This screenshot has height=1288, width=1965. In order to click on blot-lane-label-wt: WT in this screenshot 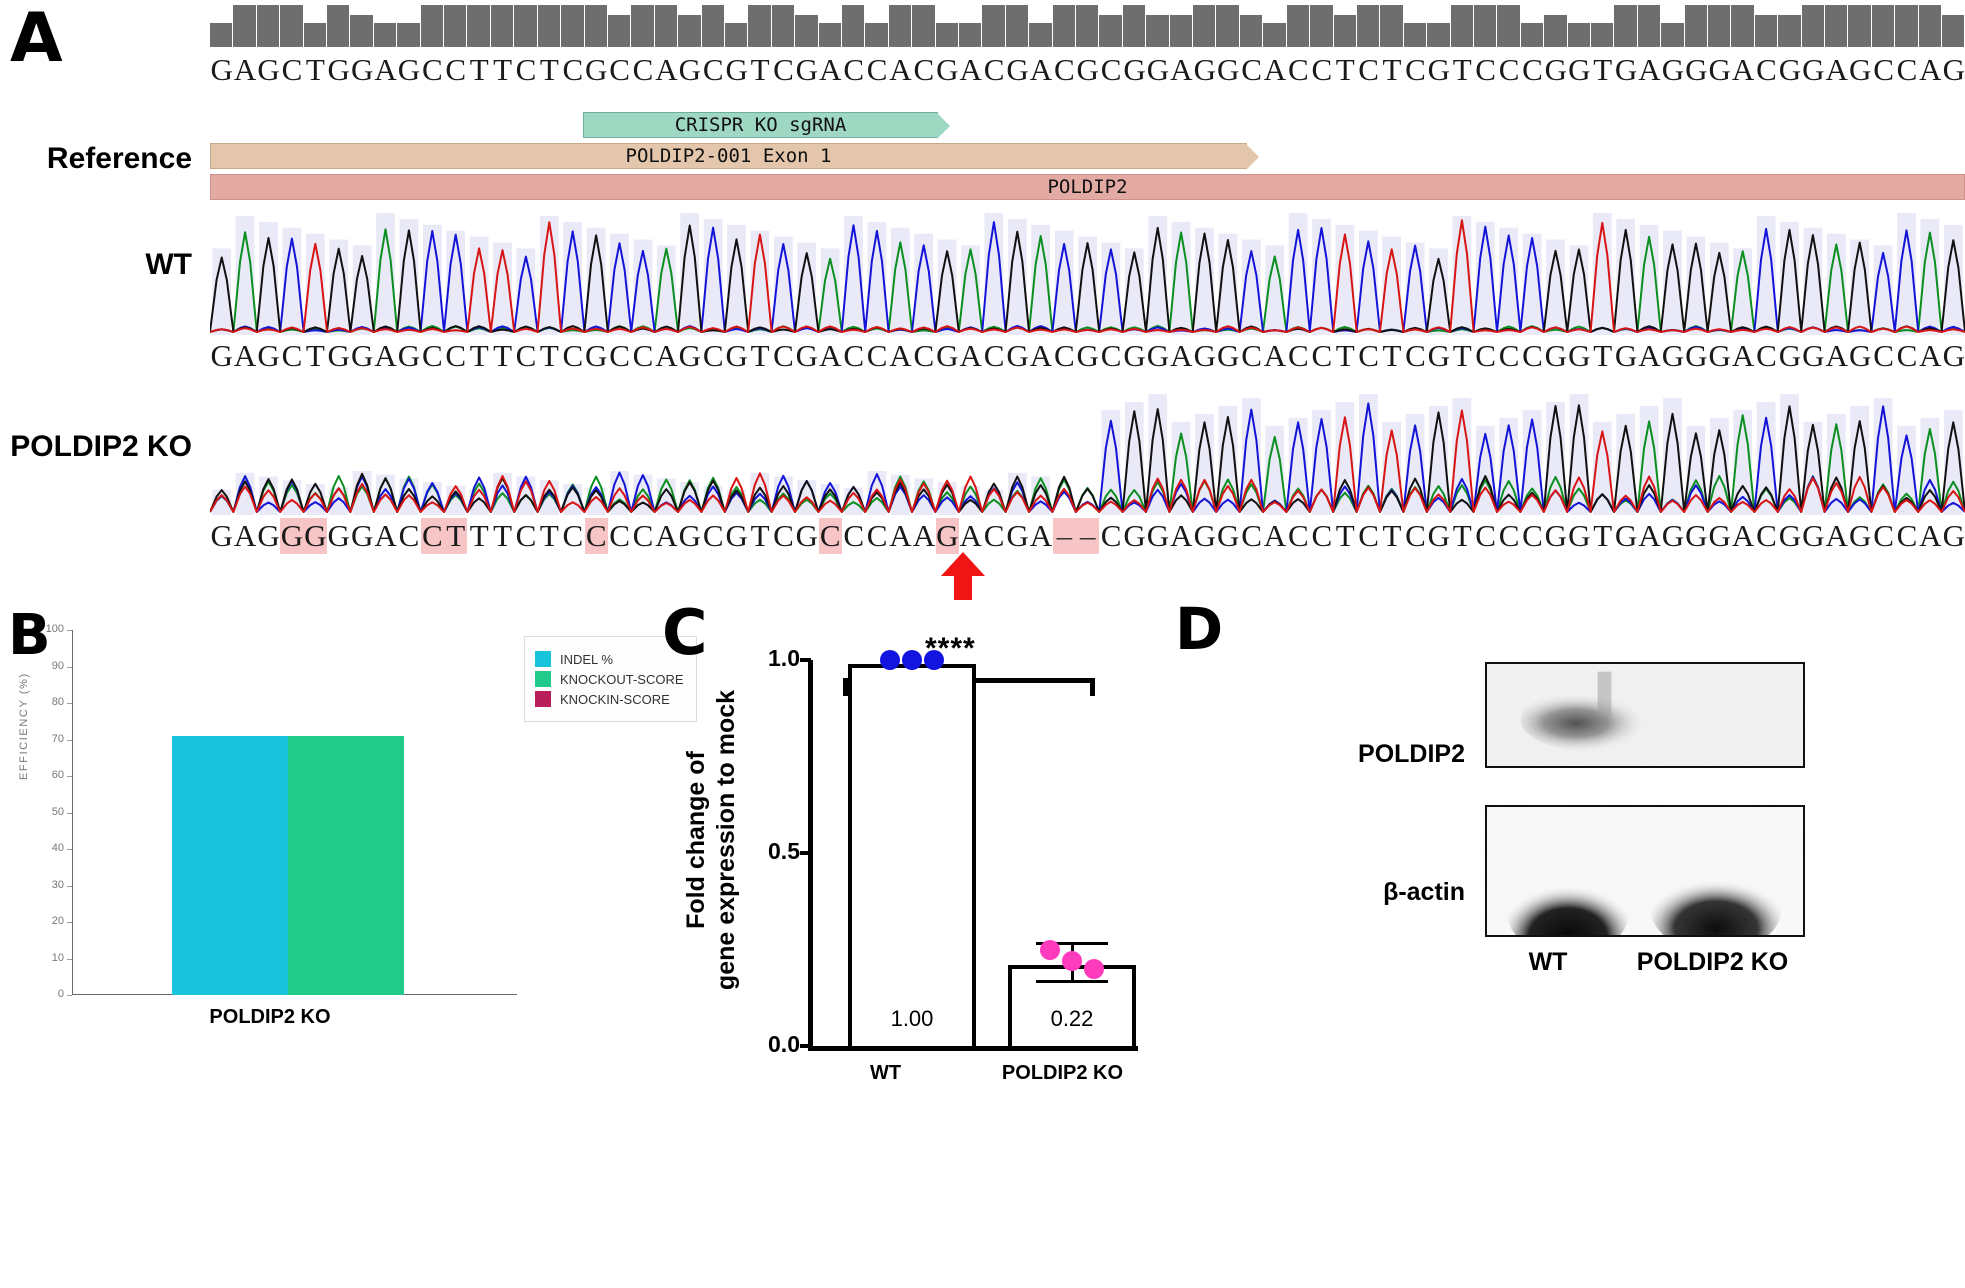, I will do `click(1548, 962)`.